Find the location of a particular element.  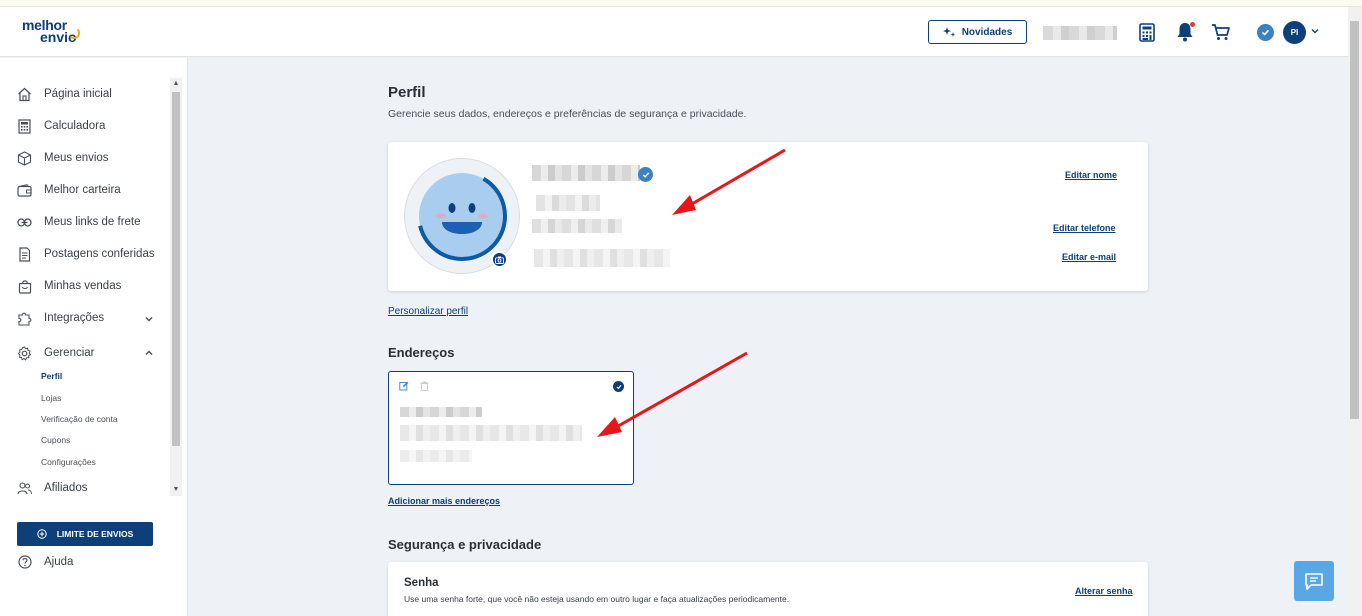

address-line2-redacted is located at coordinates (491, 433).